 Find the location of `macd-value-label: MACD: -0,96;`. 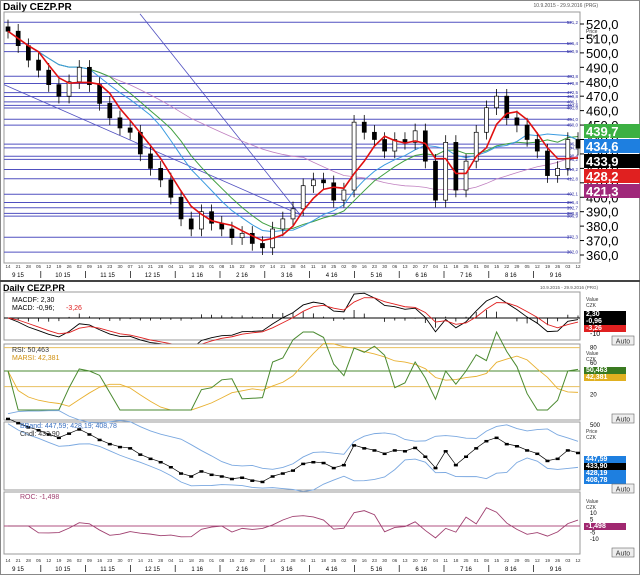

macd-value-label: MACD: -0,96; is located at coordinates (33, 308).